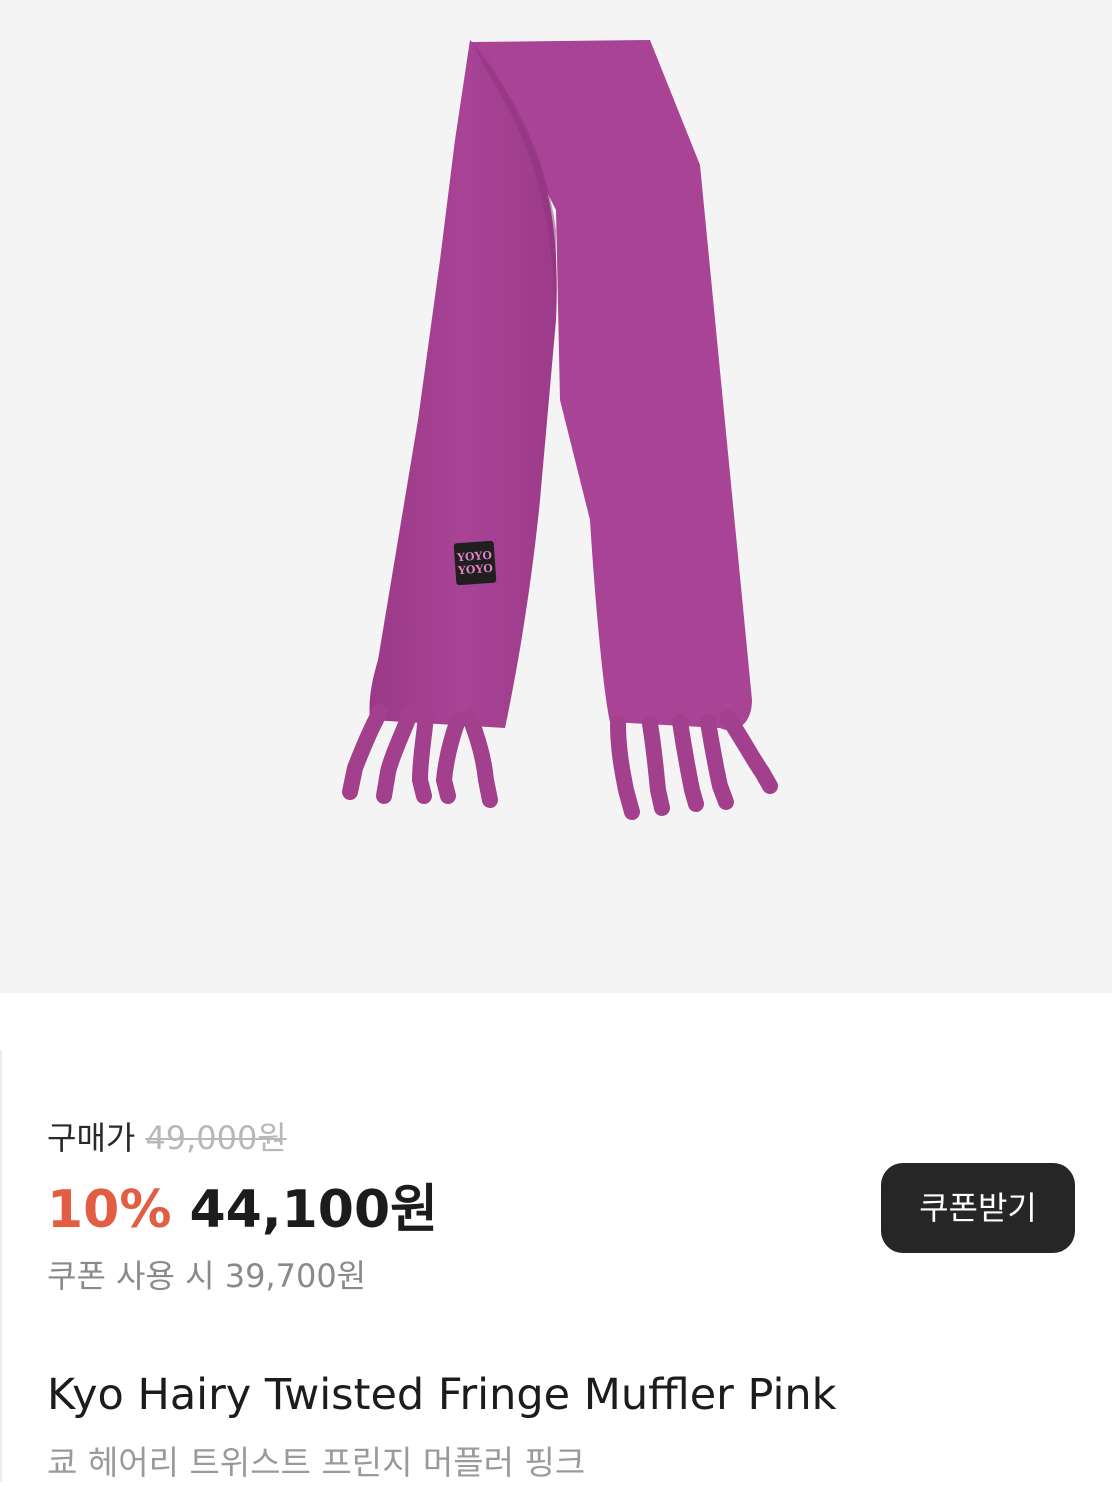  I want to click on get-coupon-button: 쿠폰받기, so click(978, 1208).